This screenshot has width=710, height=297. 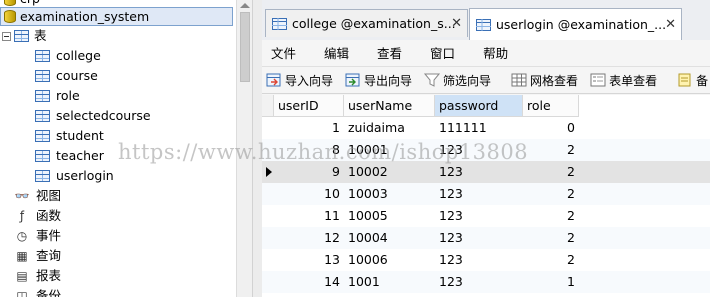 I want to click on filter-wizard-label: 筛选向导, so click(x=467, y=80).